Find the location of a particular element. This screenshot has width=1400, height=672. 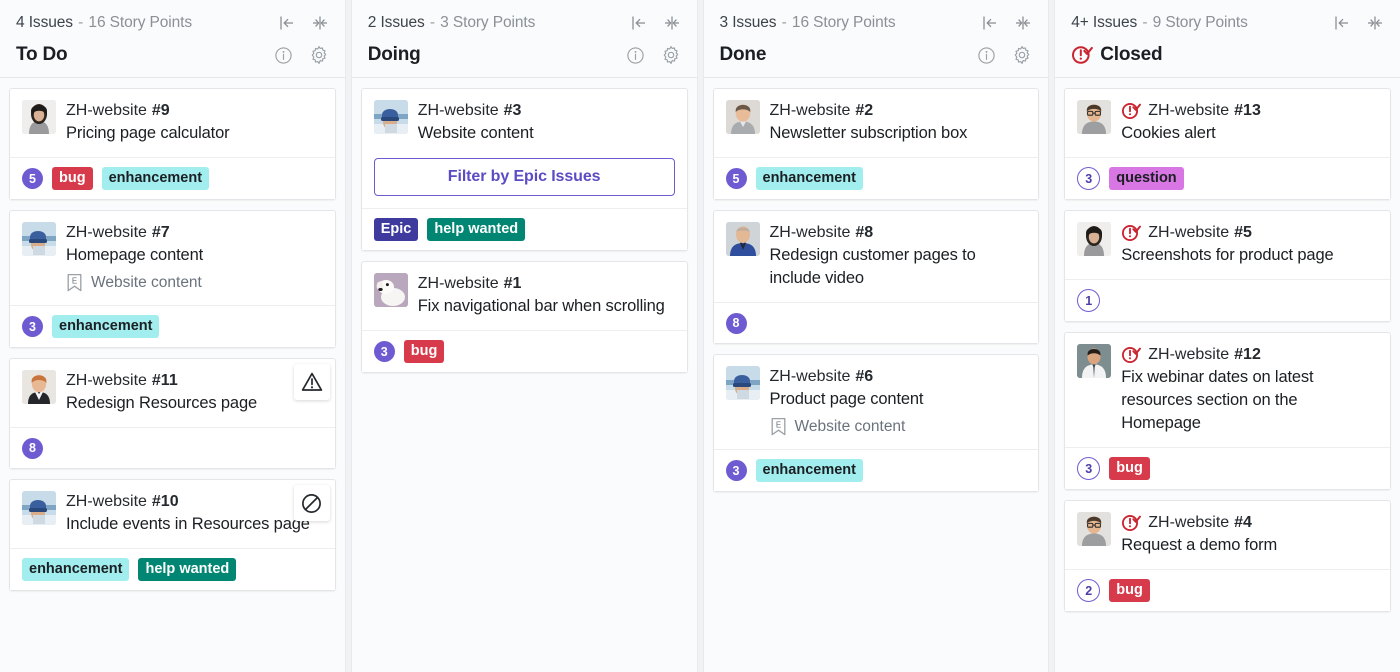

column-title-label: Doing is located at coordinates (394, 54).